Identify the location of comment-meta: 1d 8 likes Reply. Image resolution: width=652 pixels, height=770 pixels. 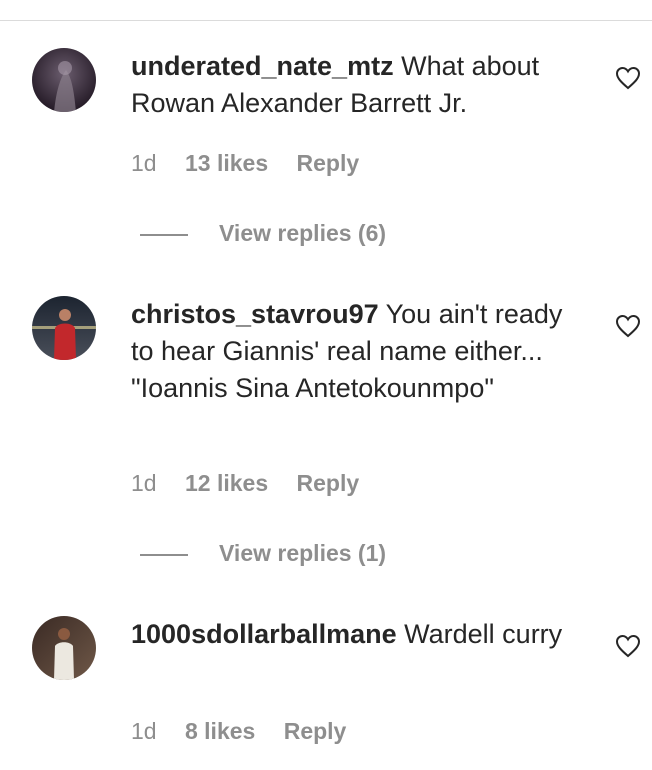
(249, 731).